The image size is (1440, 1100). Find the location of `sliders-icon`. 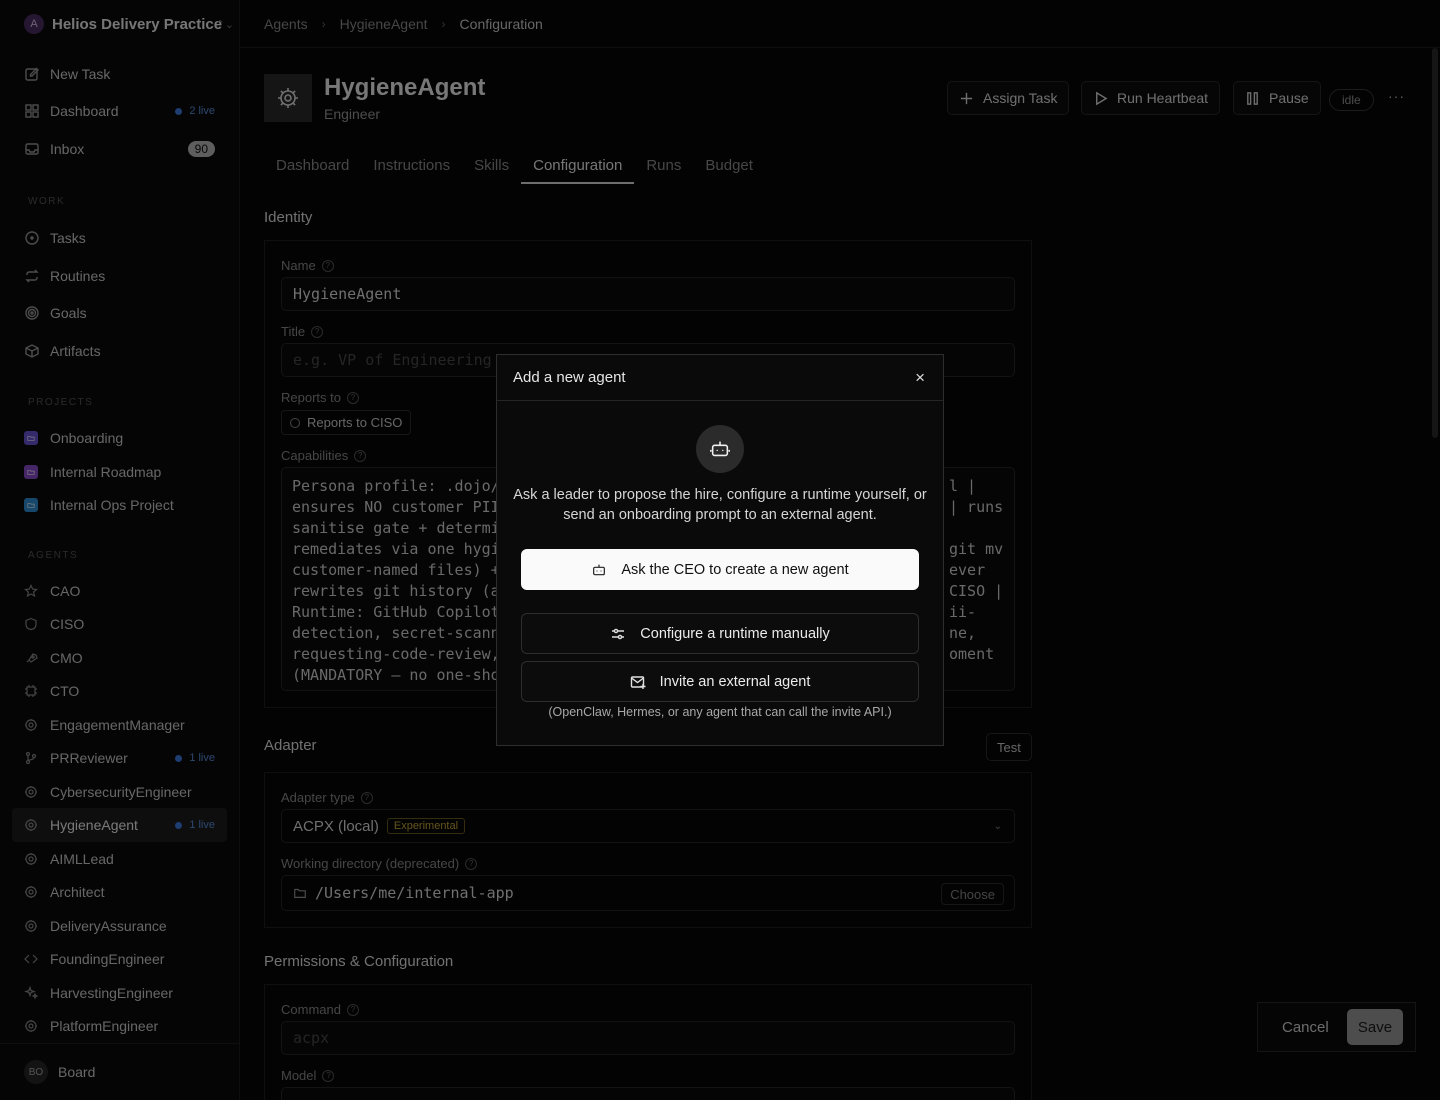

sliders-icon is located at coordinates (618, 633).